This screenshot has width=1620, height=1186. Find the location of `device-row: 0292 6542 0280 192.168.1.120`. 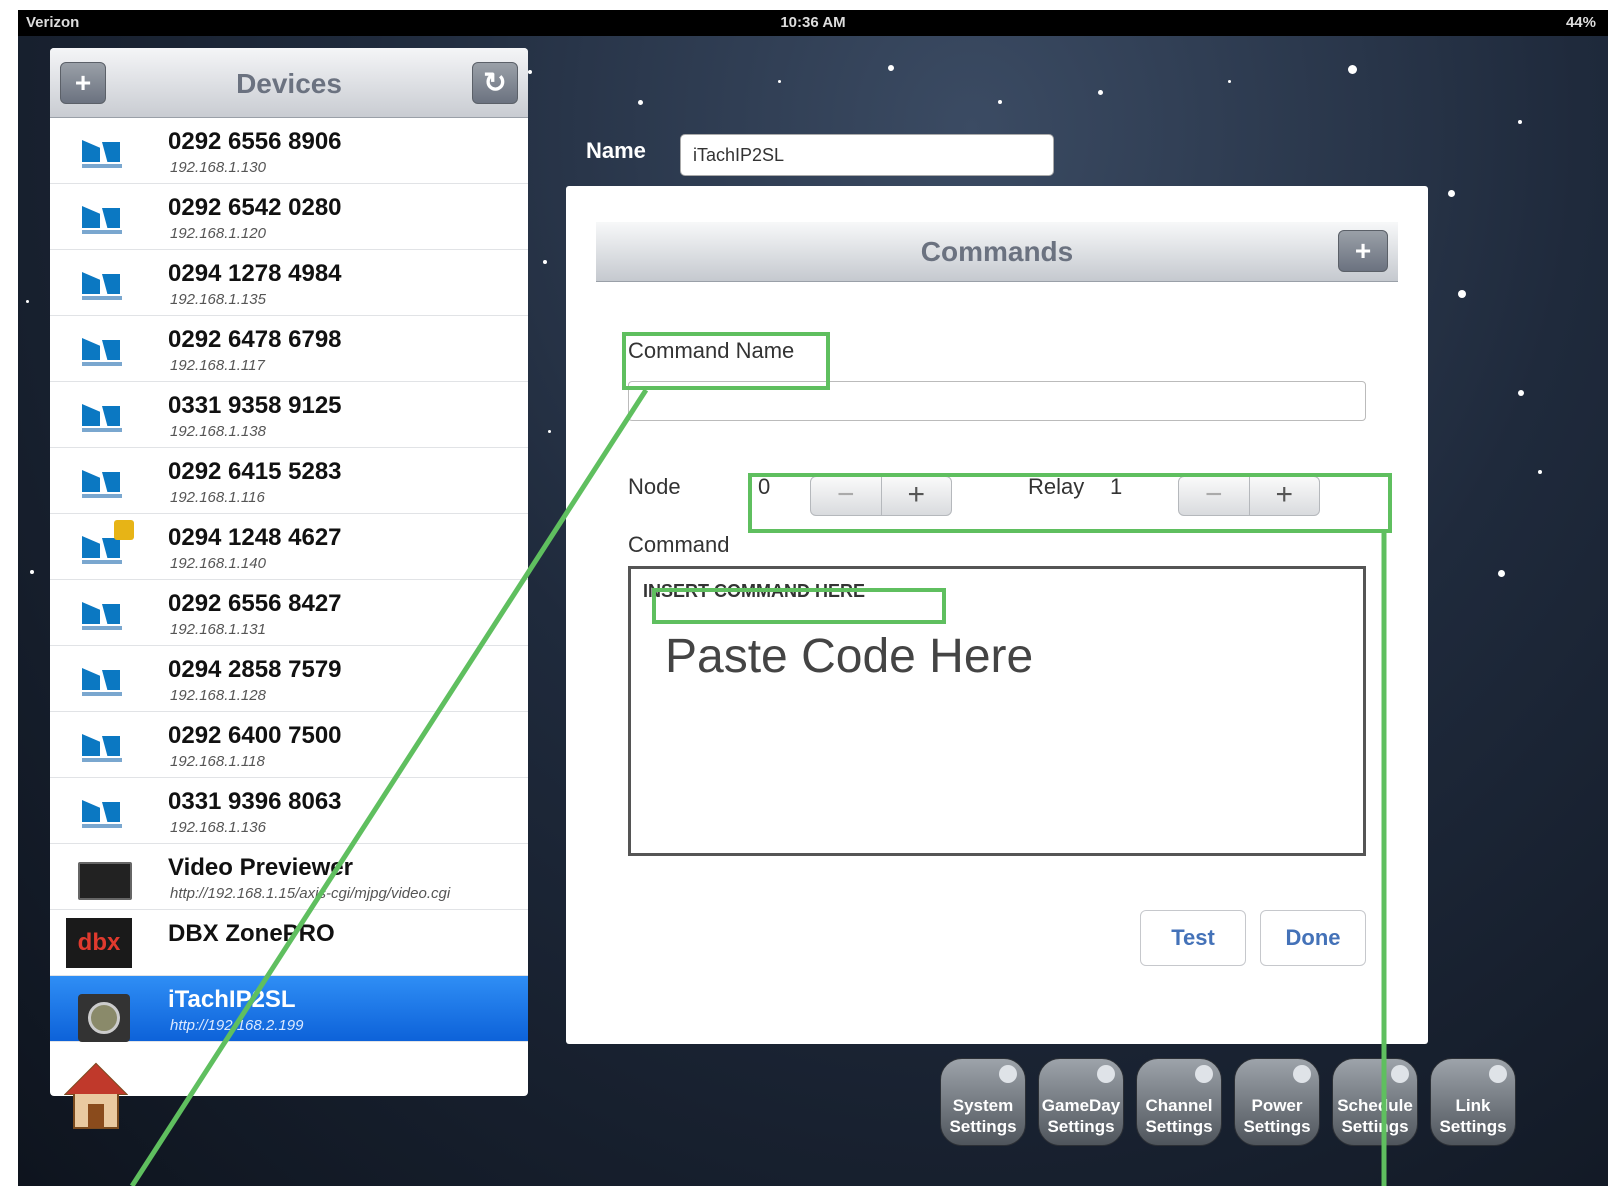

device-row: 0292 6542 0280 192.168.1.120 is located at coordinates (289, 217).